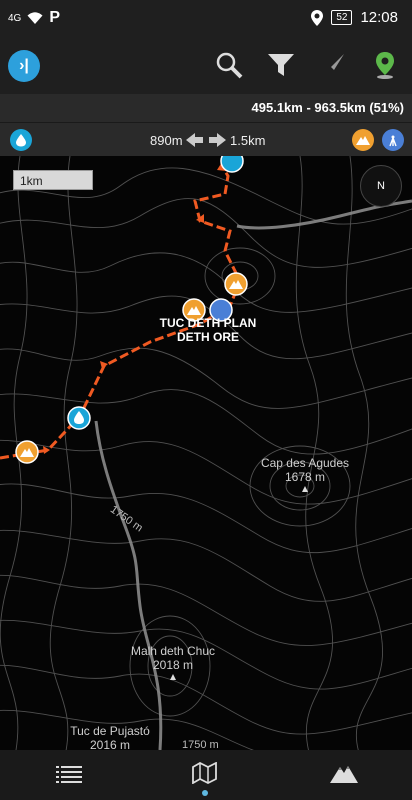  I want to click on peak-name: Cap des Agudes, so click(305, 463).